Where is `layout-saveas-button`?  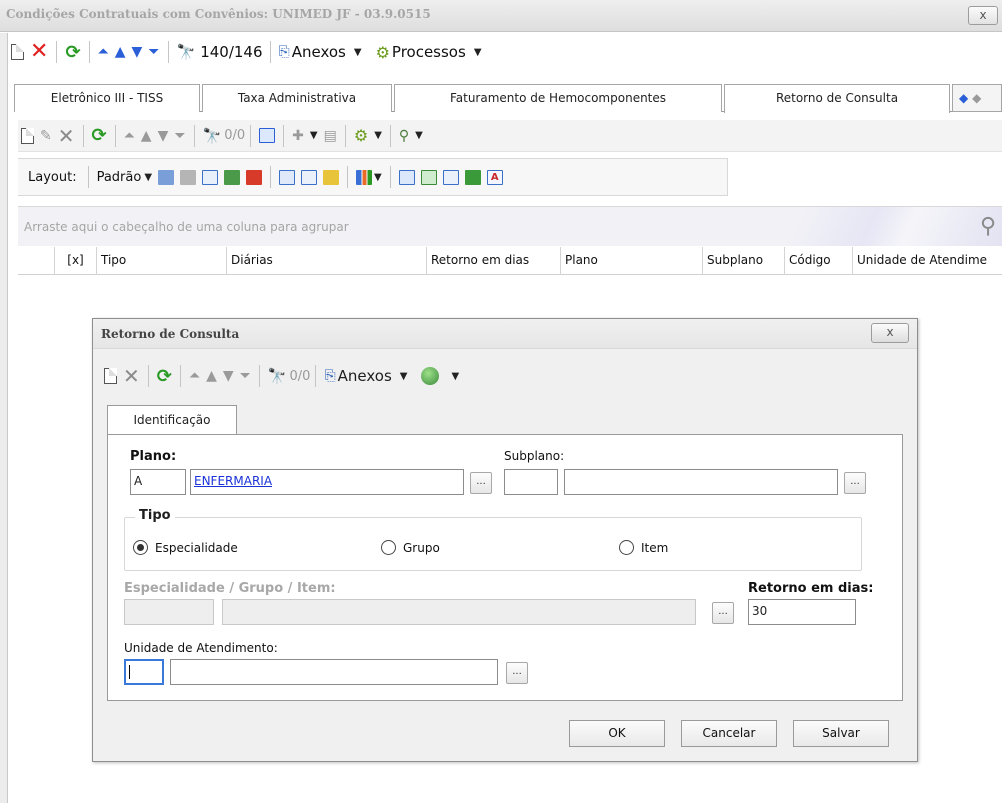 layout-saveas-button is located at coordinates (188, 177).